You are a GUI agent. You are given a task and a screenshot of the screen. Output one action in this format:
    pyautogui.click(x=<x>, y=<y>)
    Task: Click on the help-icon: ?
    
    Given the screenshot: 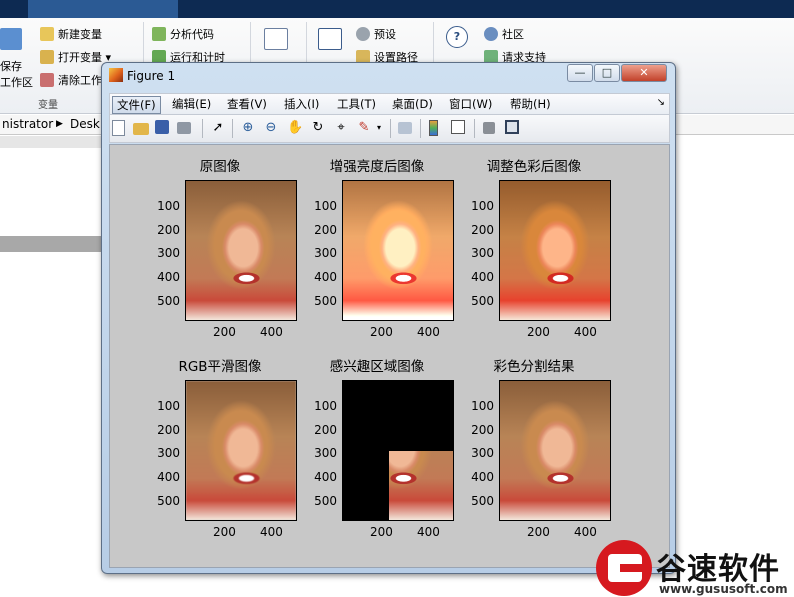 What is the action you would take?
    pyautogui.click(x=459, y=37)
    